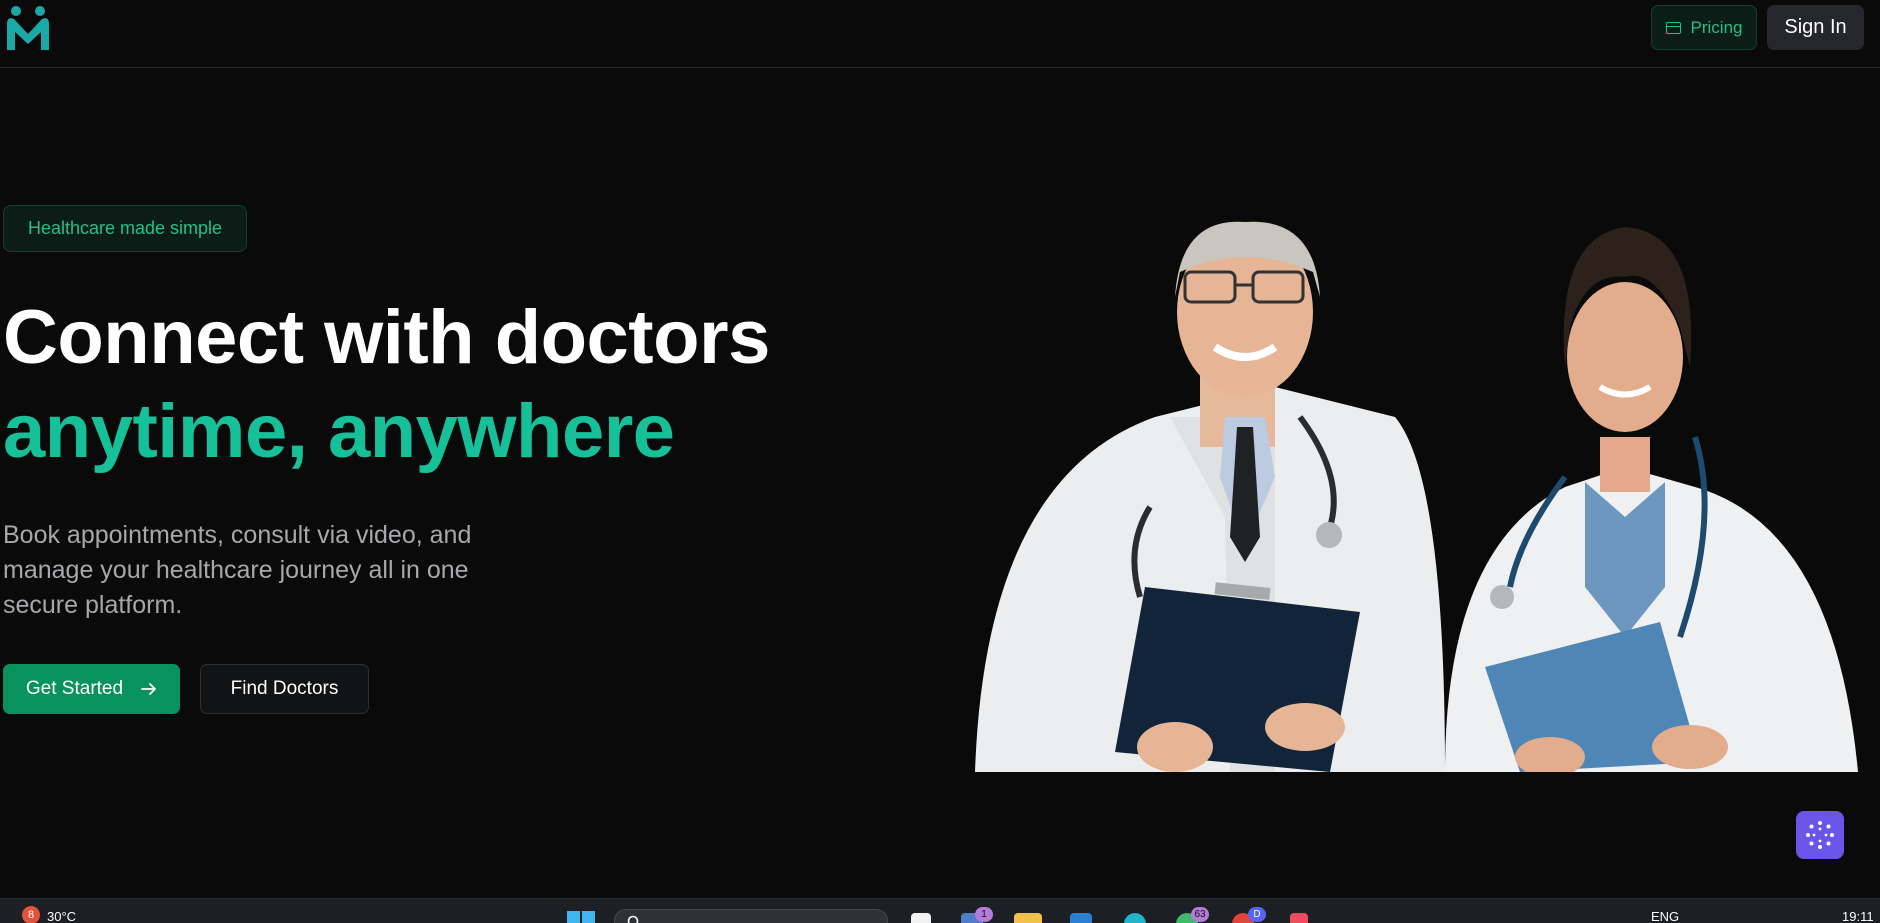 The image size is (1880, 923). I want to click on site-header: Pricing Sign In, so click(940, 34).